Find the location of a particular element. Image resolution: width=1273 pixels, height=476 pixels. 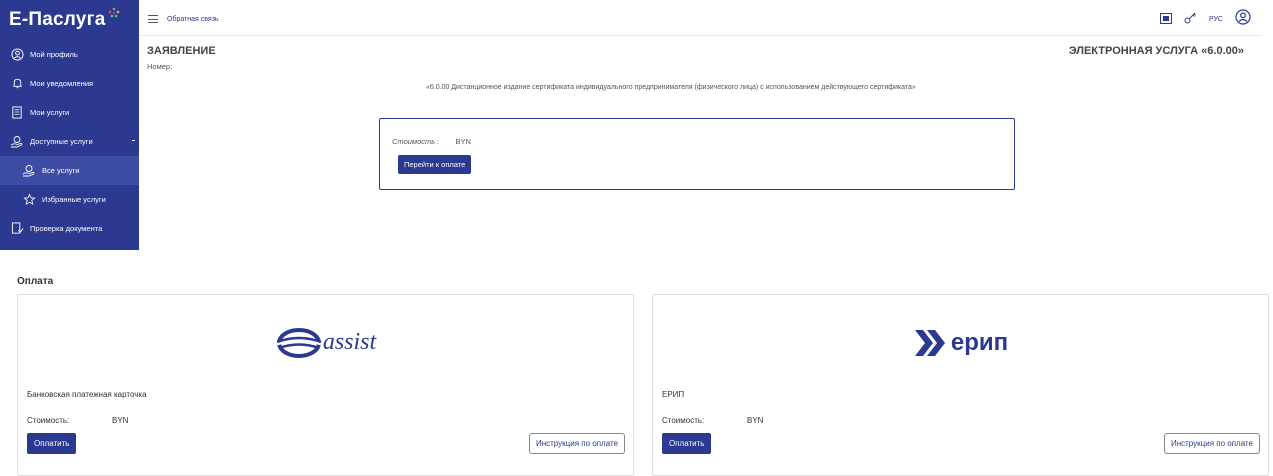

statement-number-label: Номер: is located at coordinates (160, 66).